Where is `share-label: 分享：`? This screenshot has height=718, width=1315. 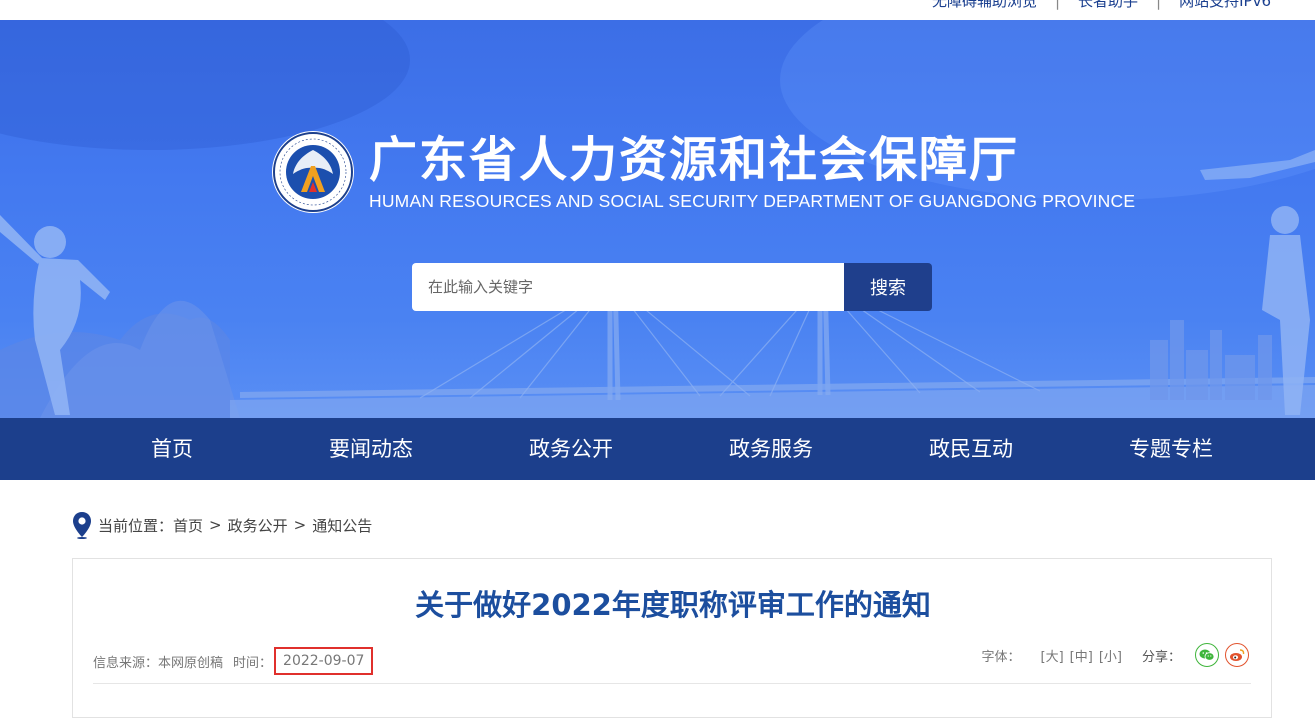
share-label: 分享： is located at coordinates (1161, 657).